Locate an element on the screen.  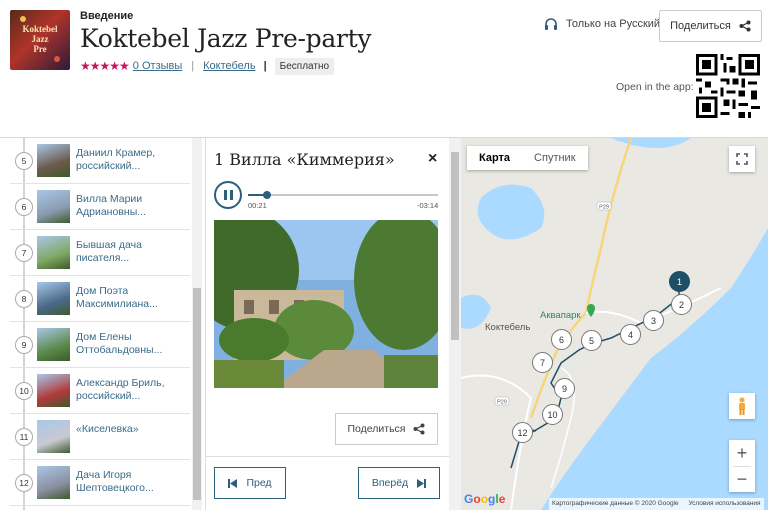
time-remaining: -03:14 is located at coordinates (428, 205).